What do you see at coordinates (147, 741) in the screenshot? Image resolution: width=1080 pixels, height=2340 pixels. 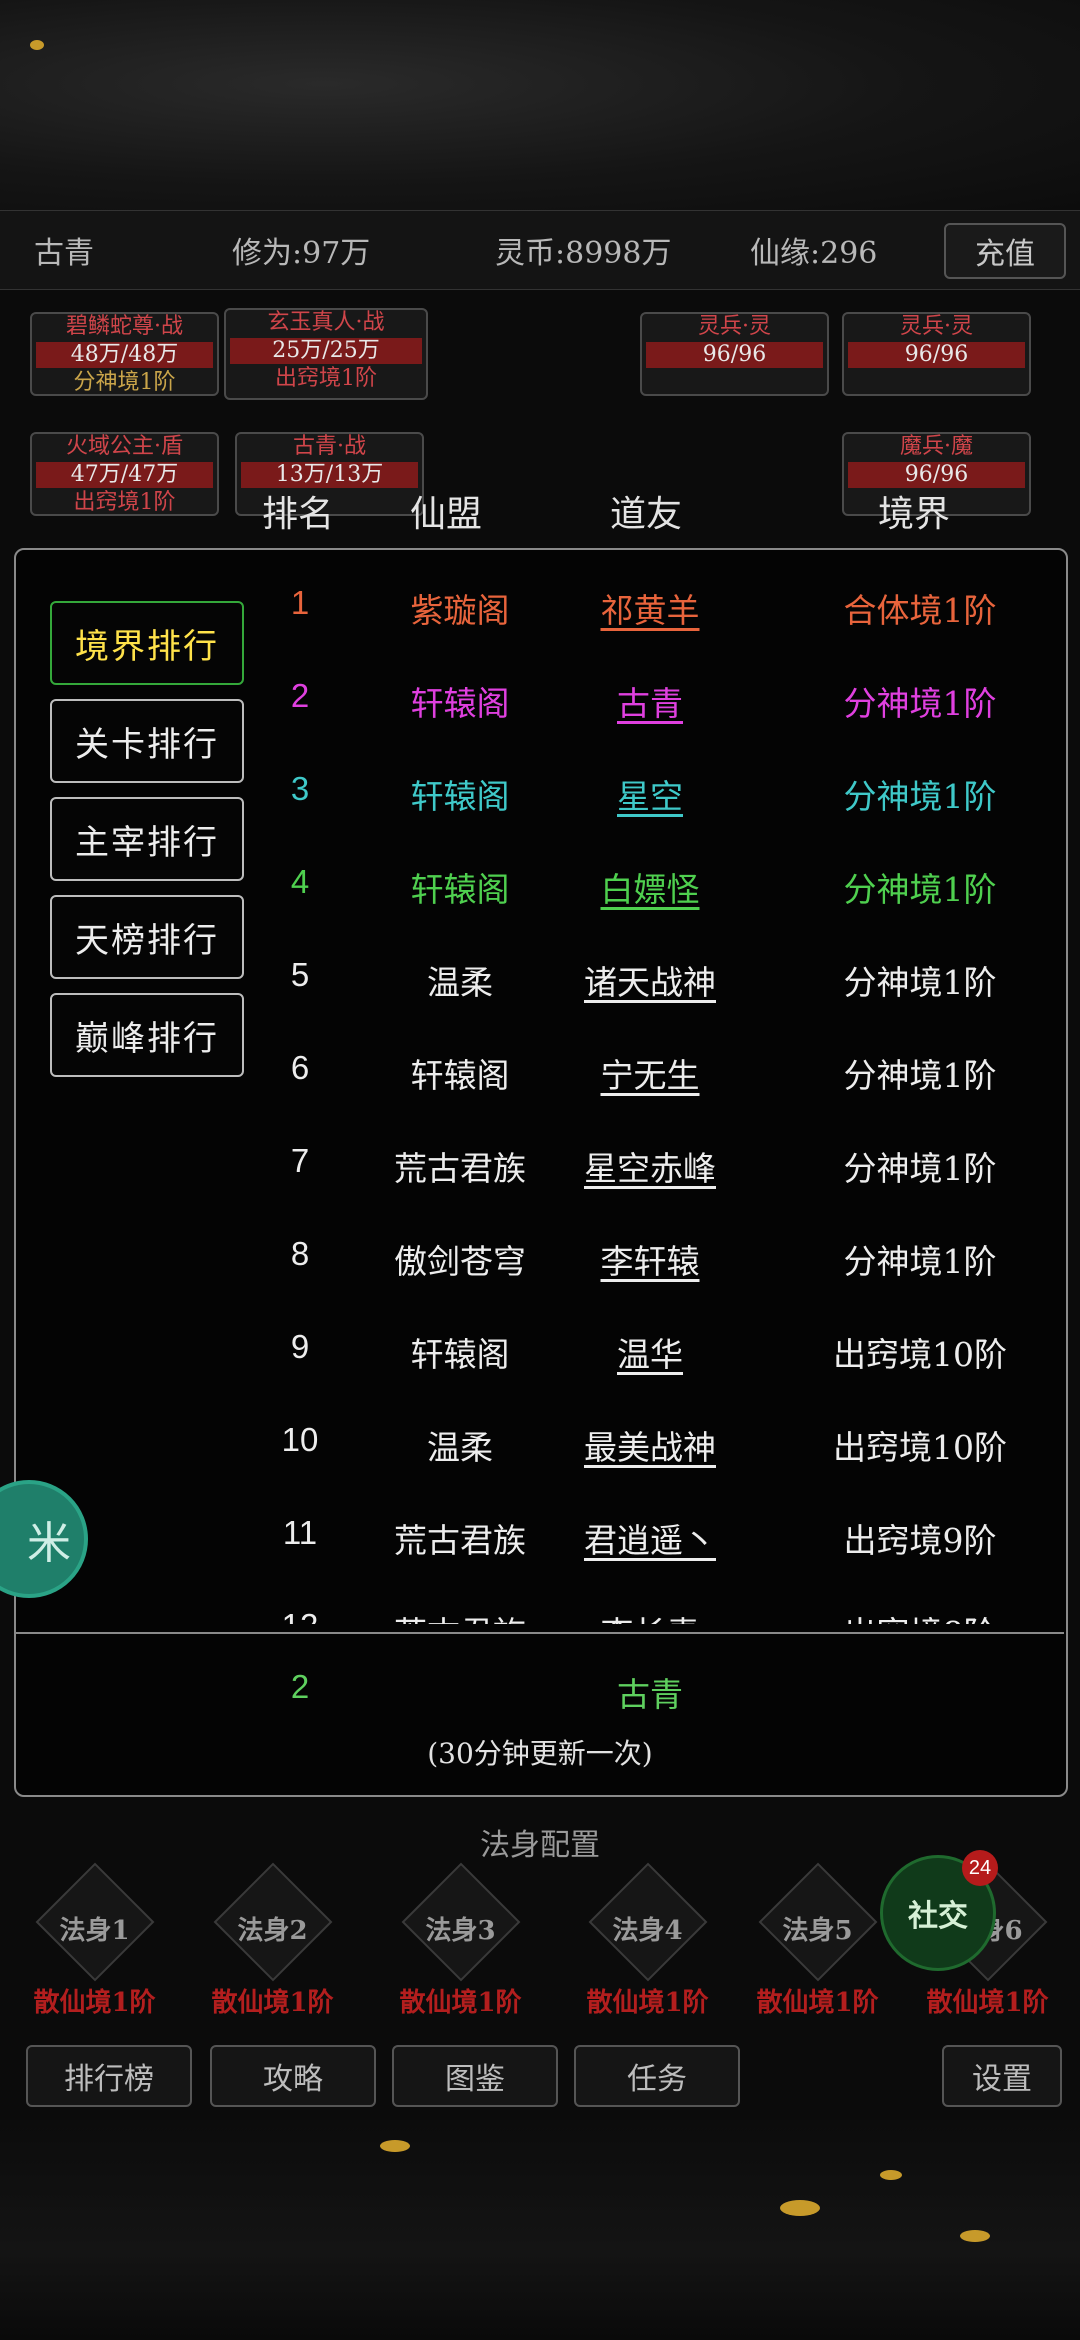 I see `tab-stage-ranking: 关卡排行` at bounding box center [147, 741].